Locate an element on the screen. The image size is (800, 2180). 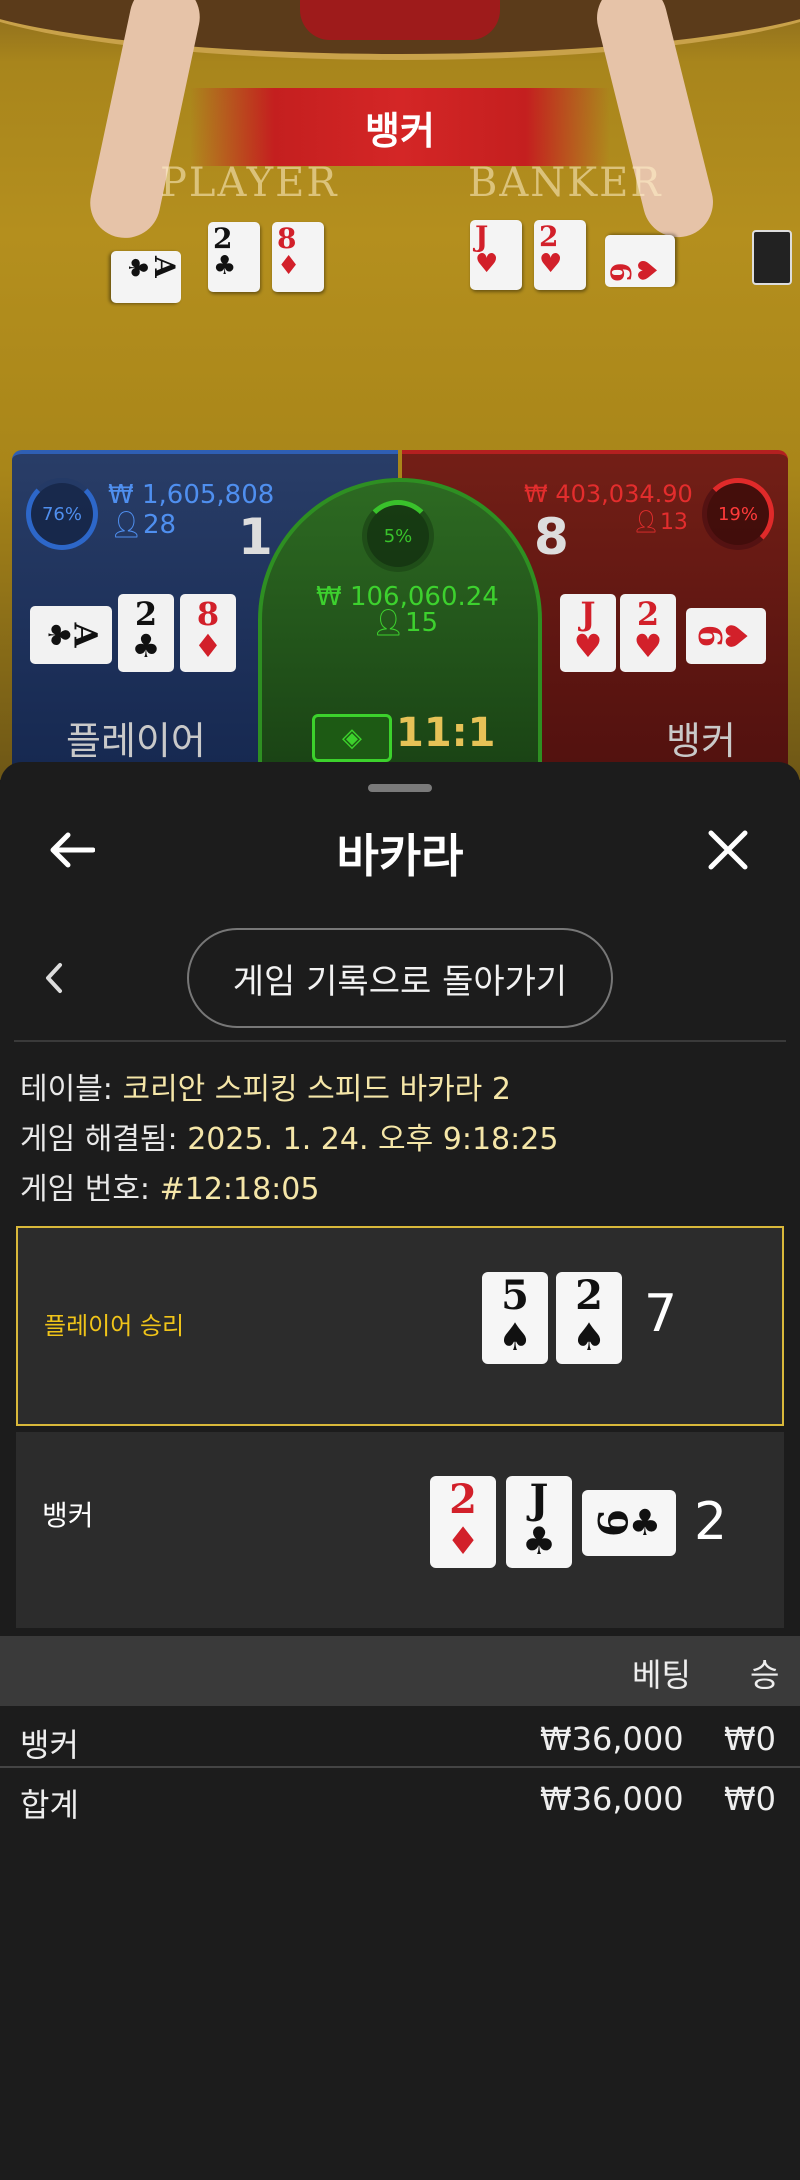
player-result-label: 플레이어 승리 is located at coordinates (114, 1326).